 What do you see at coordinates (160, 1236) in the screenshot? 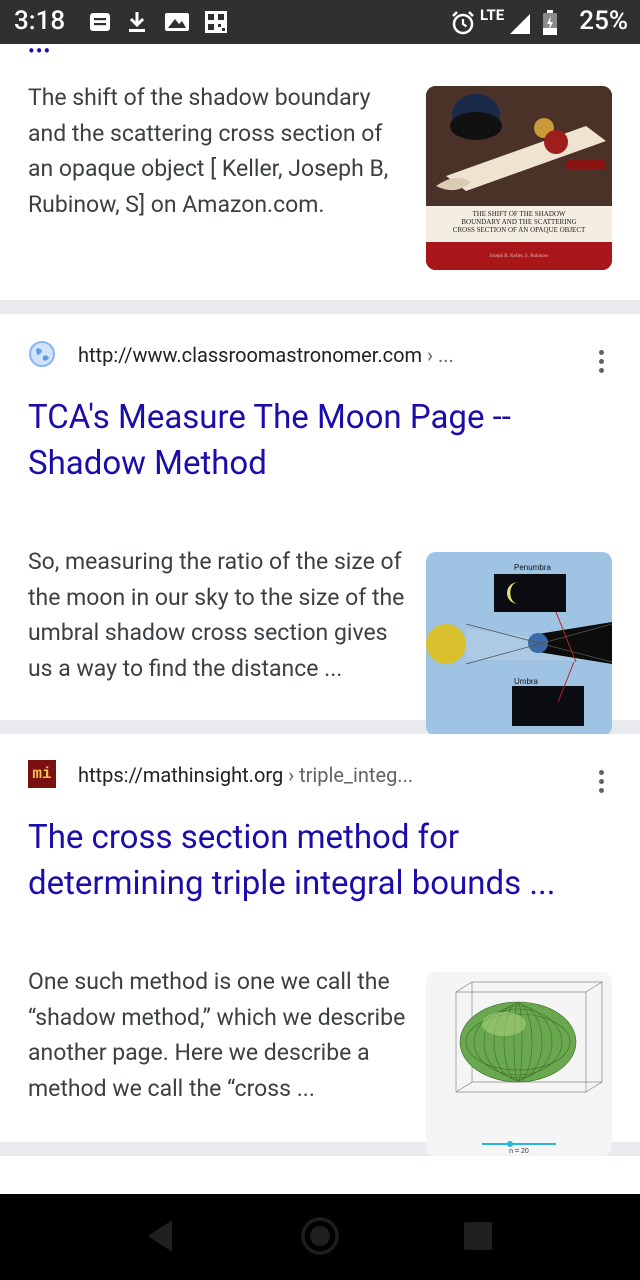
I see `back-icon` at bounding box center [160, 1236].